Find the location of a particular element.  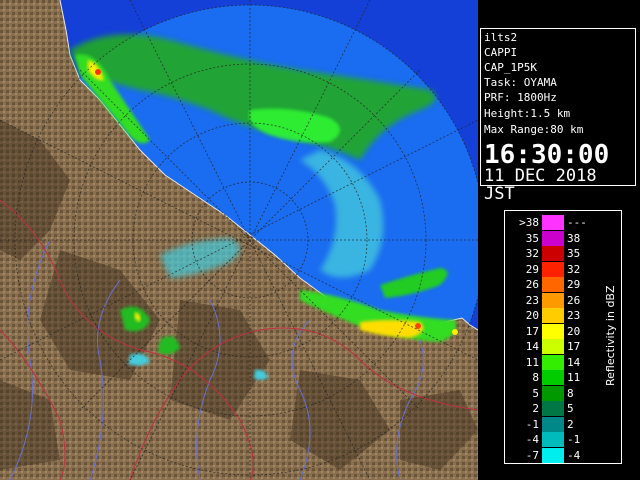

legend-high-value: -4 is located at coordinates (574, 455).